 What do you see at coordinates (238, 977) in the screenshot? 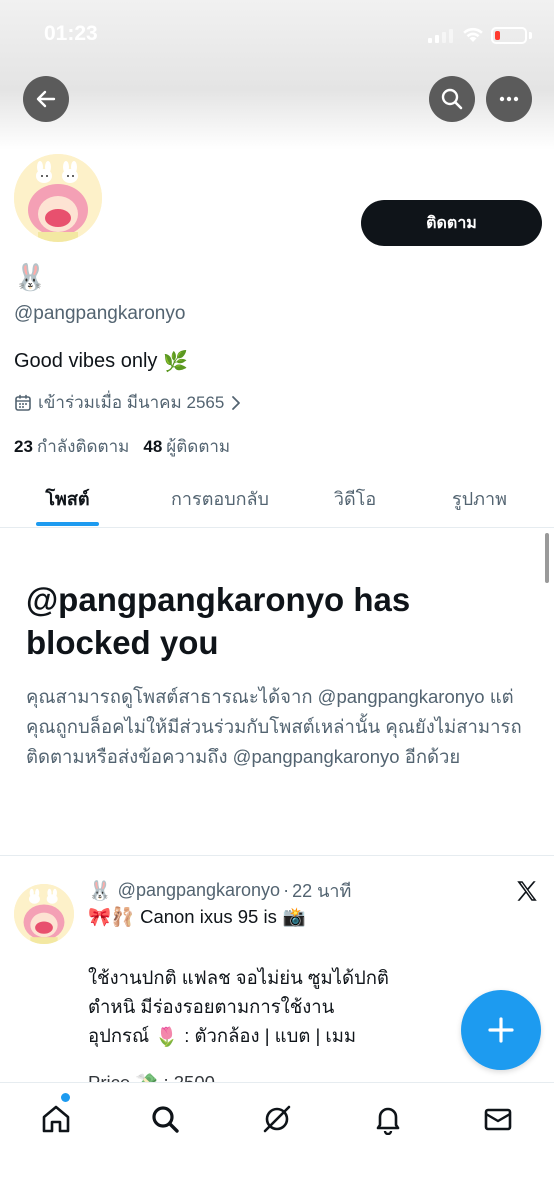
I see `tweet-line-2: ใช้งานปกติ แฟลช จอไม่ย่น ซูมได้ปกติ` at bounding box center [238, 977].